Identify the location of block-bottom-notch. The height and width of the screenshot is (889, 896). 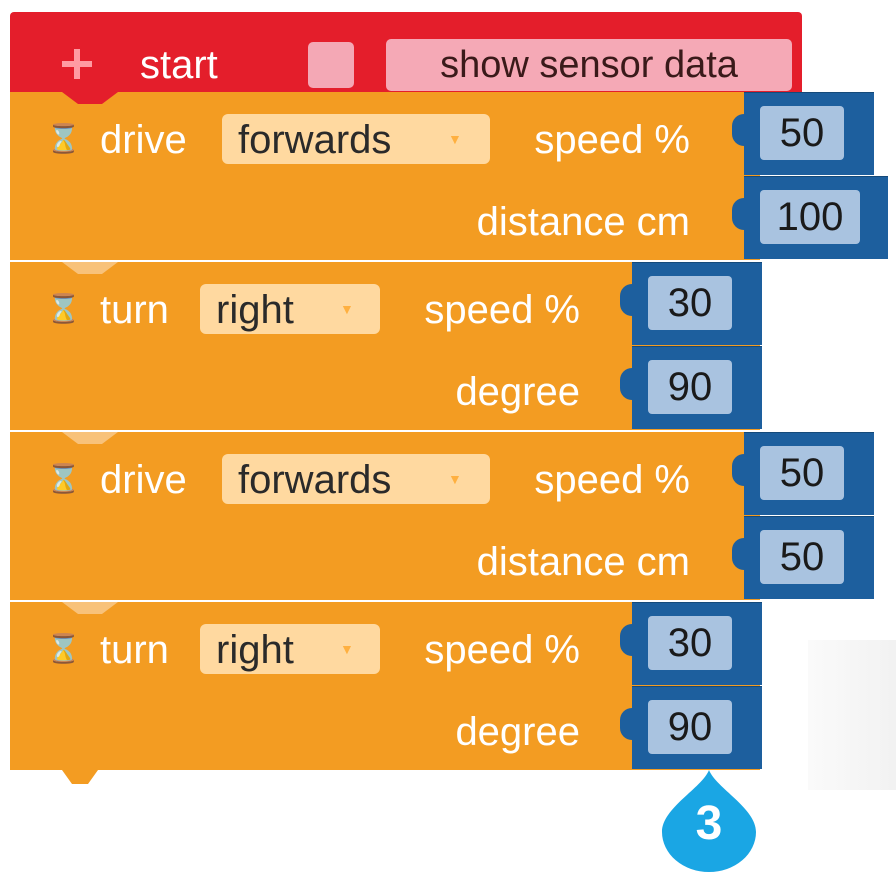
(80, 779).